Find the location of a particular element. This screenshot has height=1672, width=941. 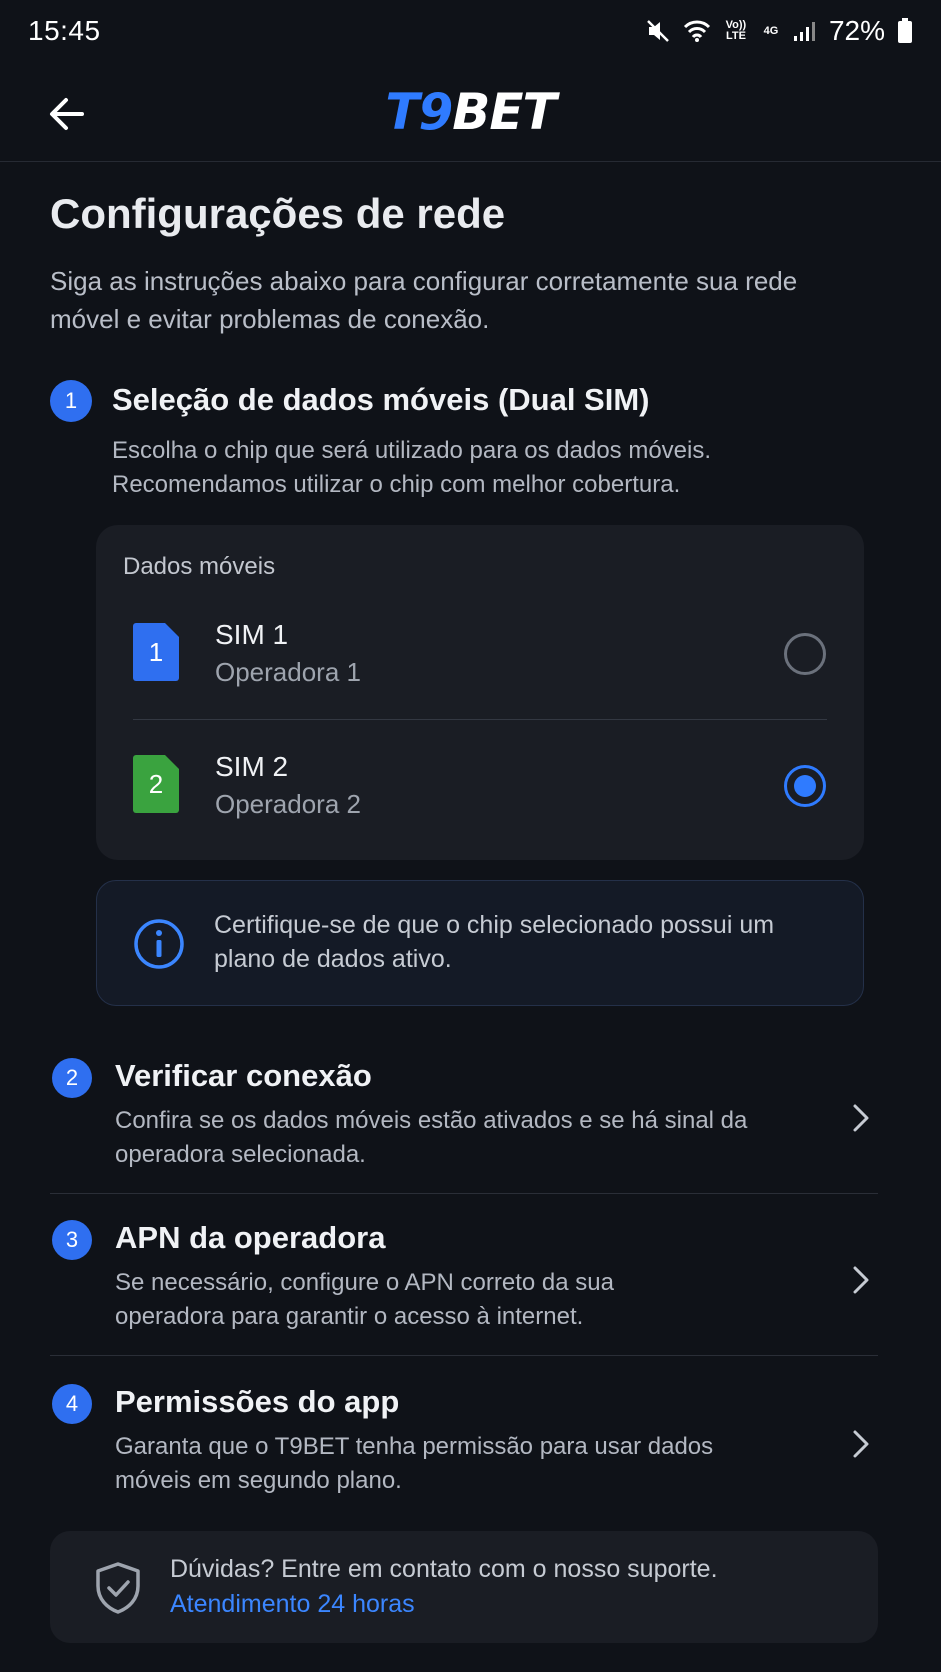

app-header: T9BET is located at coordinates (470, 112).